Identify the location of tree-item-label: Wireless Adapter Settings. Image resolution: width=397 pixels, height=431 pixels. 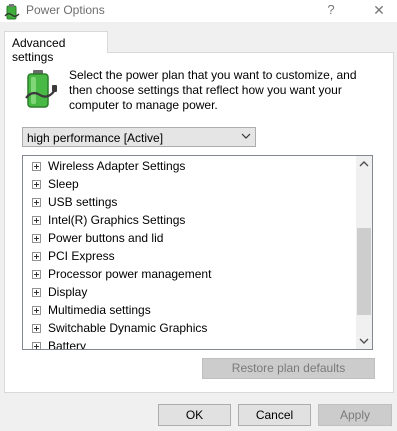
(117, 166).